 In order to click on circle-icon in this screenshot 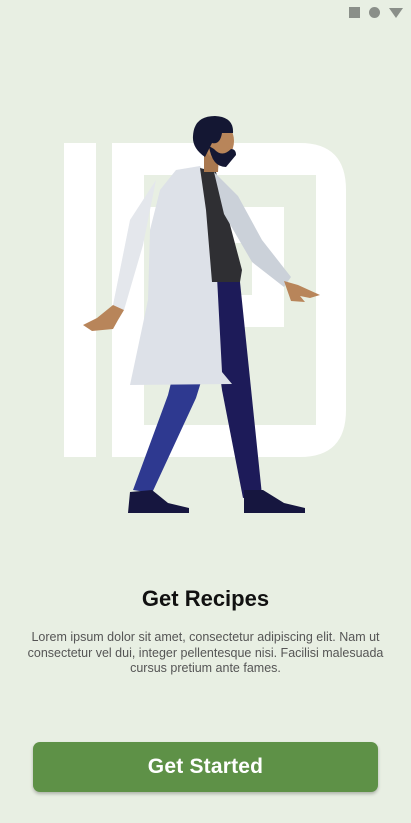, I will do `click(374, 12)`.